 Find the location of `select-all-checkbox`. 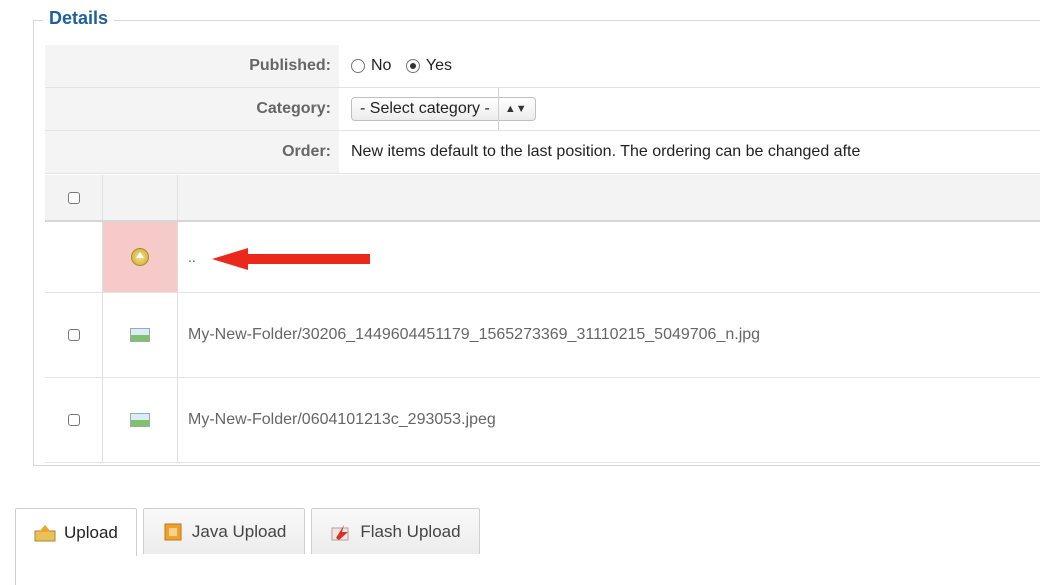

select-all-checkbox is located at coordinates (73, 197).